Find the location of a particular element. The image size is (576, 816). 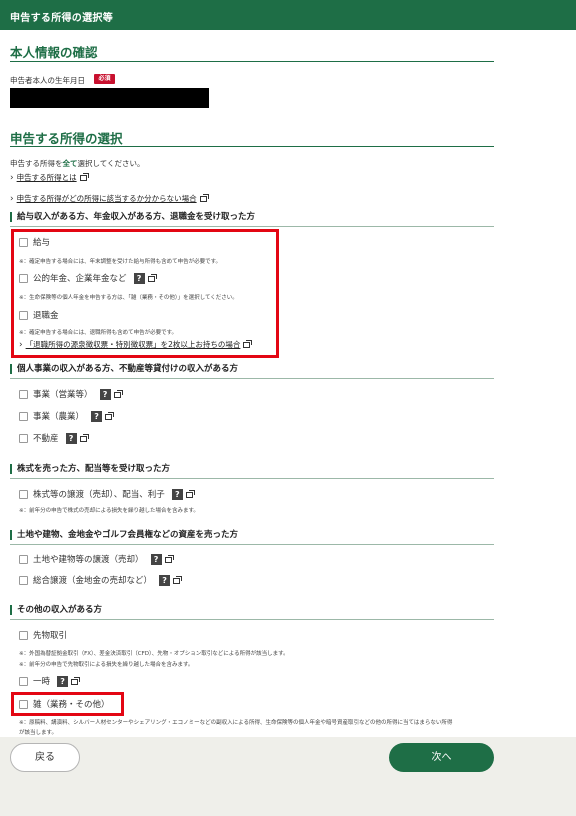

checkbox-general-transfer: 総合譲渡（金地金の売却など）? is located at coordinates (101, 580).